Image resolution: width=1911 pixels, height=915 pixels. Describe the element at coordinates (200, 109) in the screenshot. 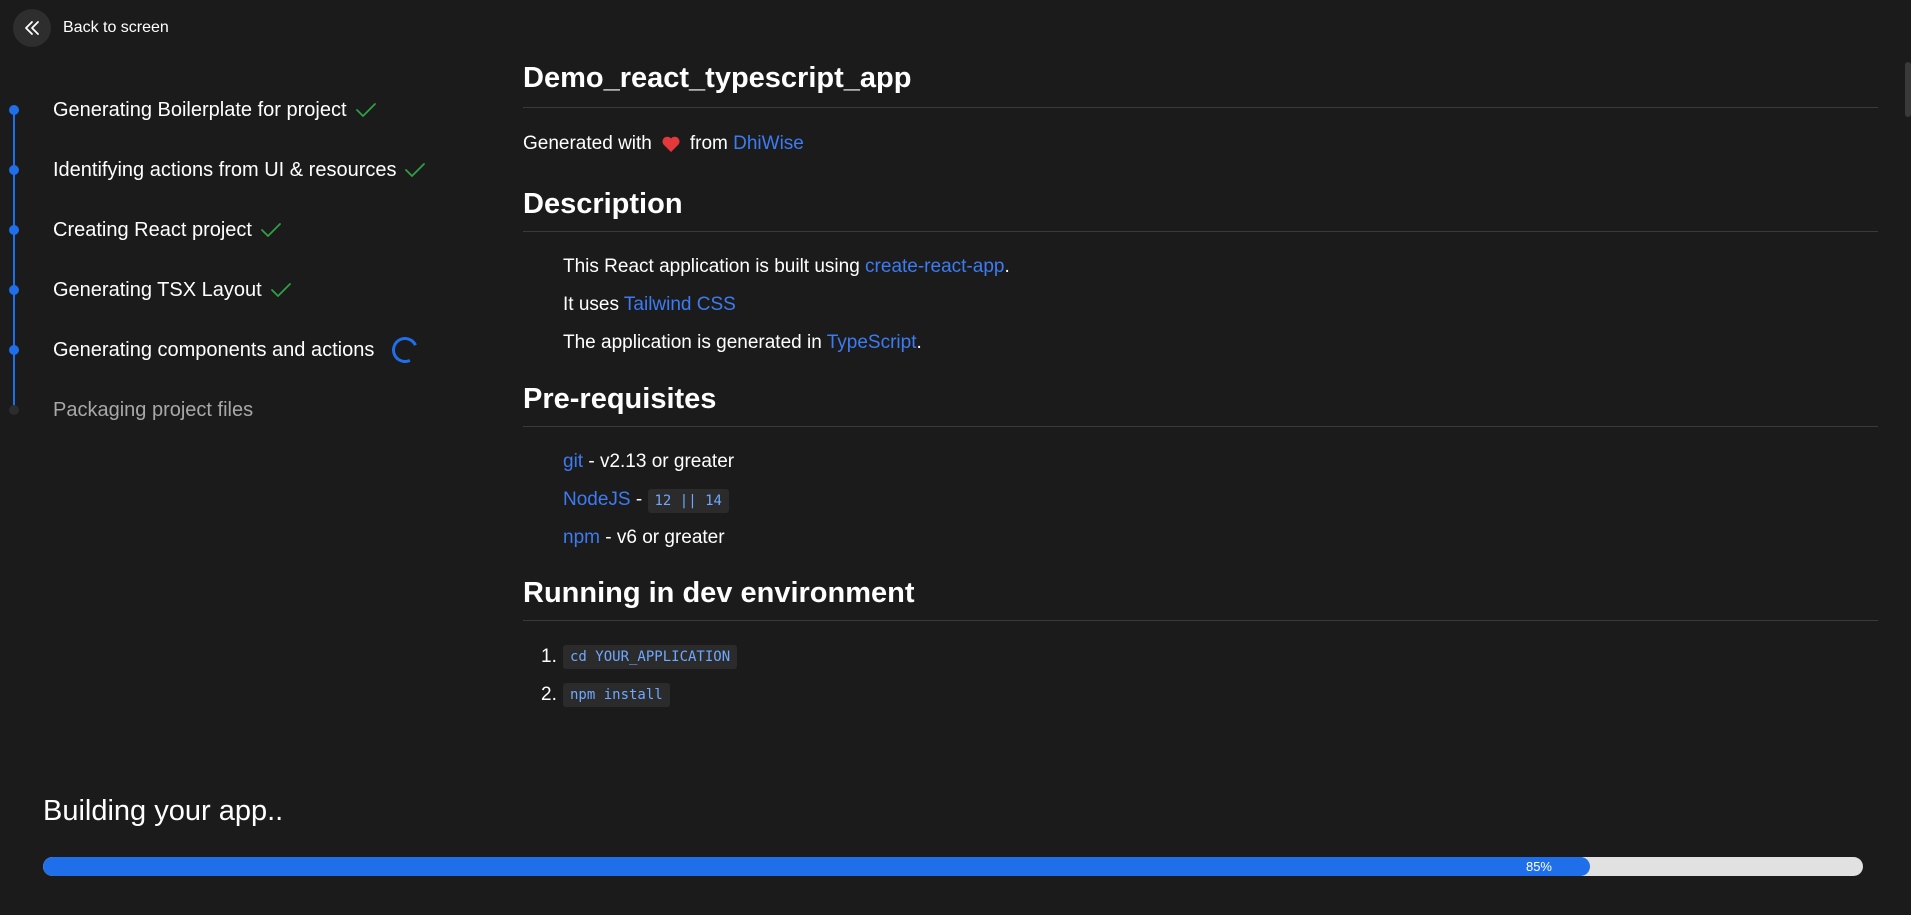

I see `step-label: Generating Boilerplate for project` at that location.